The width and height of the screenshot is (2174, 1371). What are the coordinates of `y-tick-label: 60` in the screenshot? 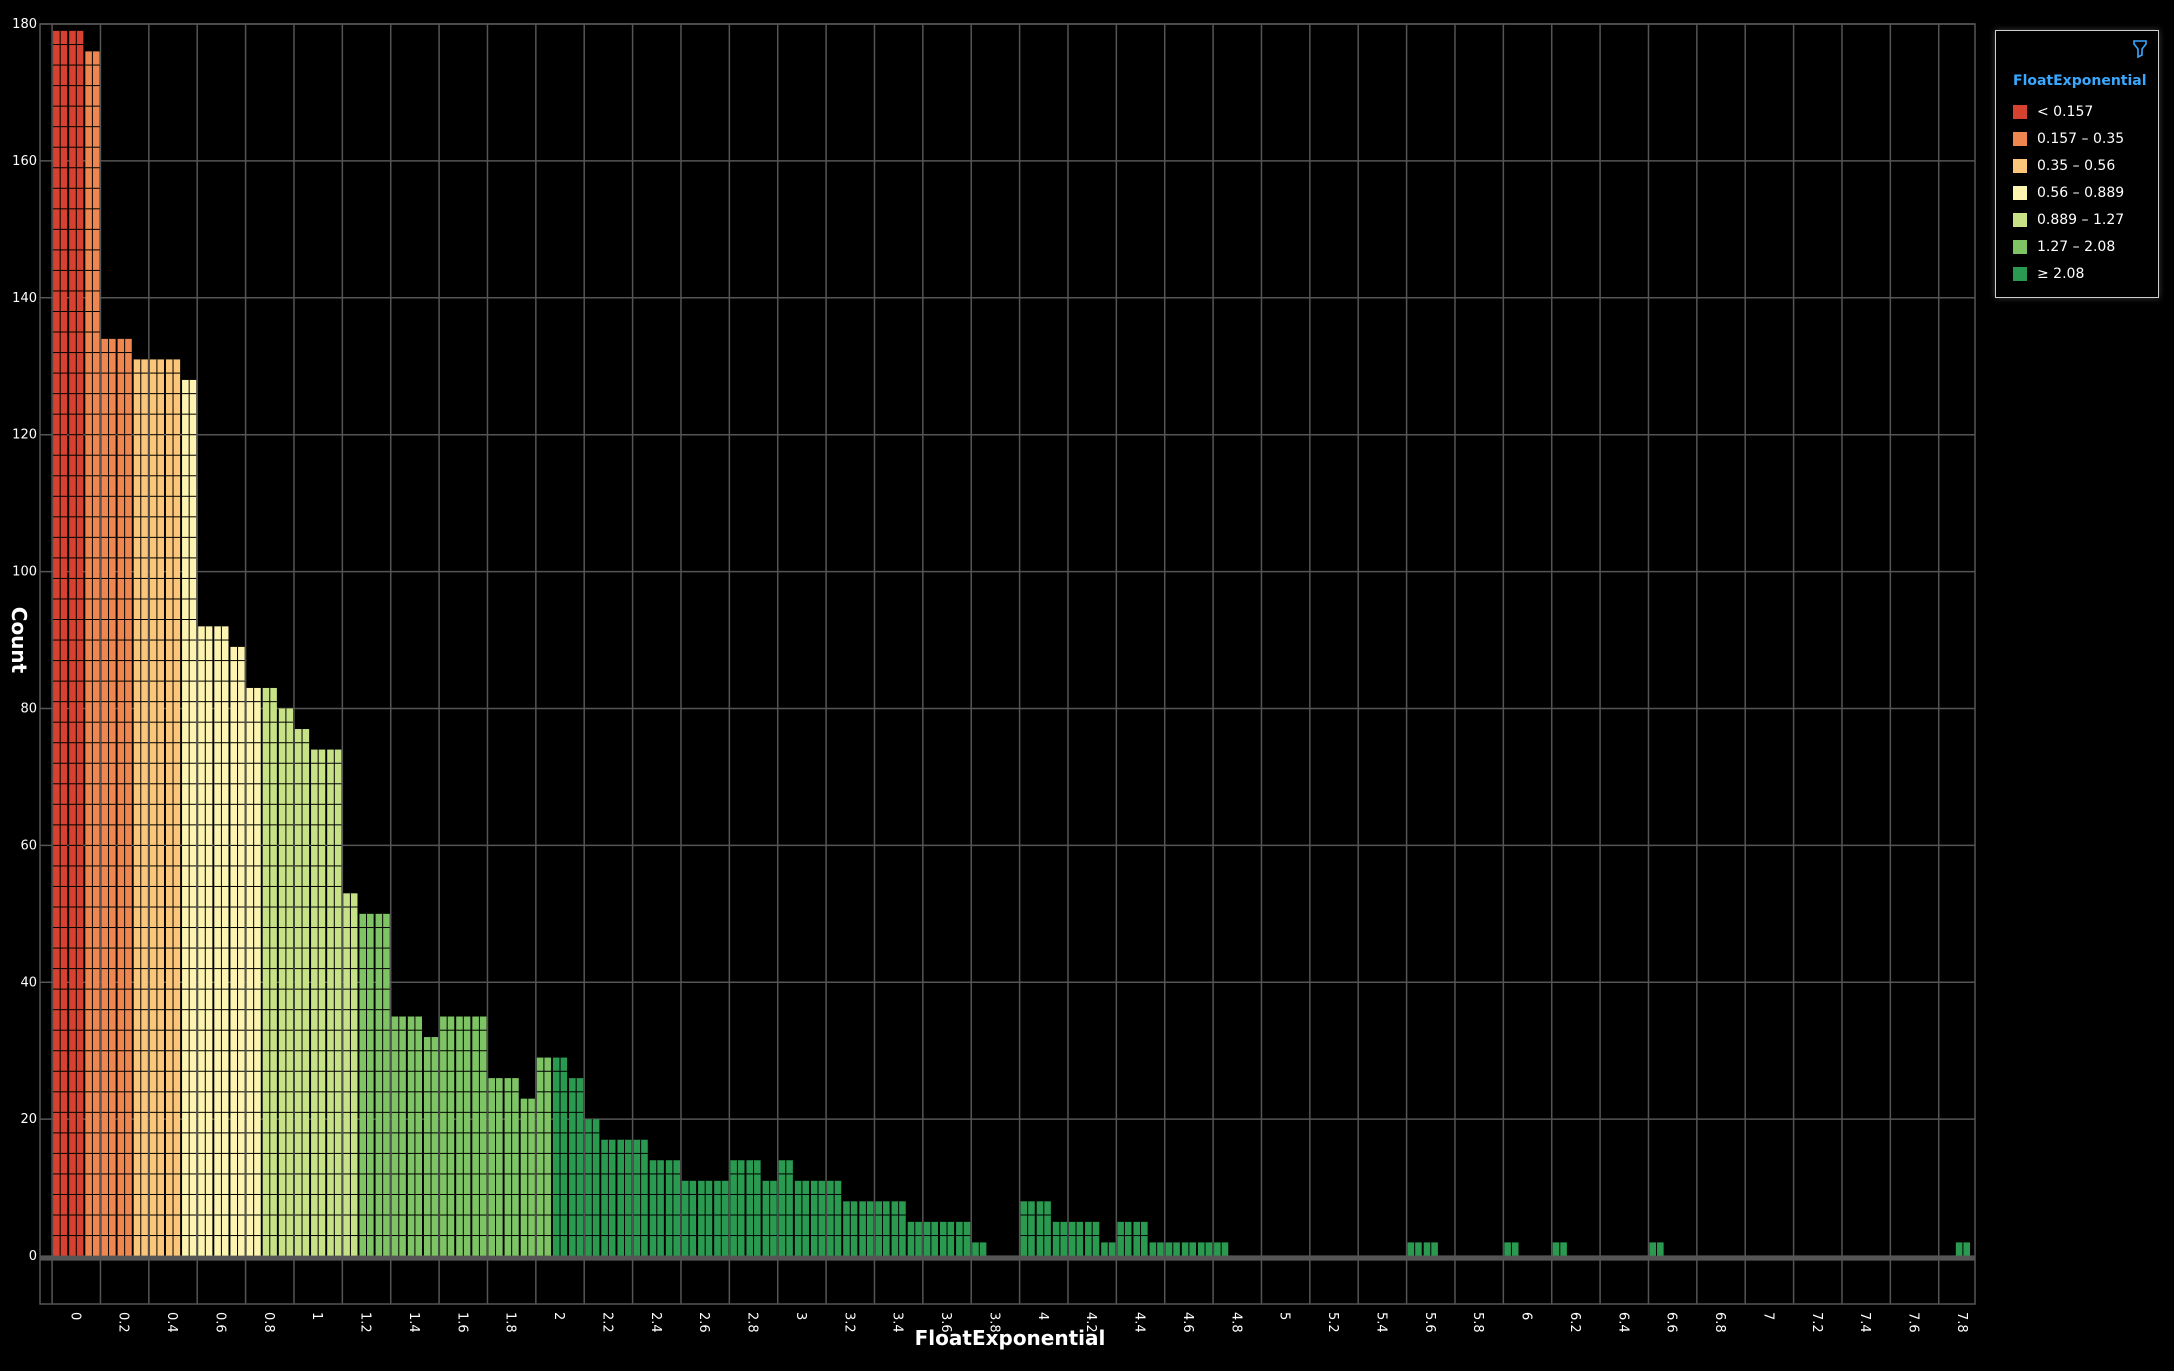 It's located at (28, 845).